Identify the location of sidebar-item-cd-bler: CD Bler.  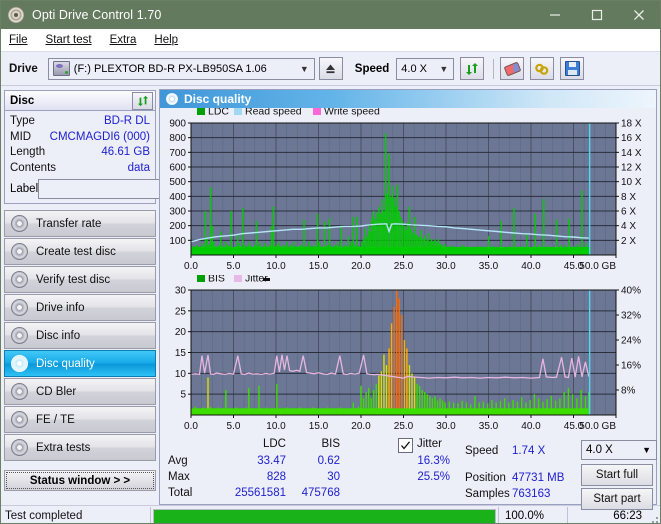
(80, 391).